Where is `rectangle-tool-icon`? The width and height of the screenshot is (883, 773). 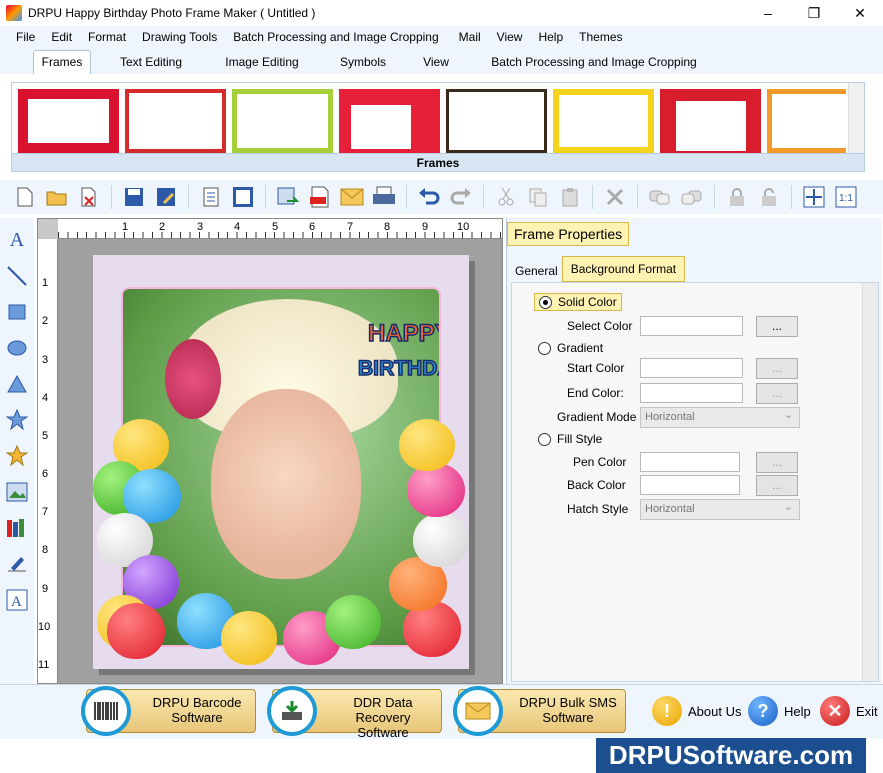
rectangle-tool-icon is located at coordinates (17, 312).